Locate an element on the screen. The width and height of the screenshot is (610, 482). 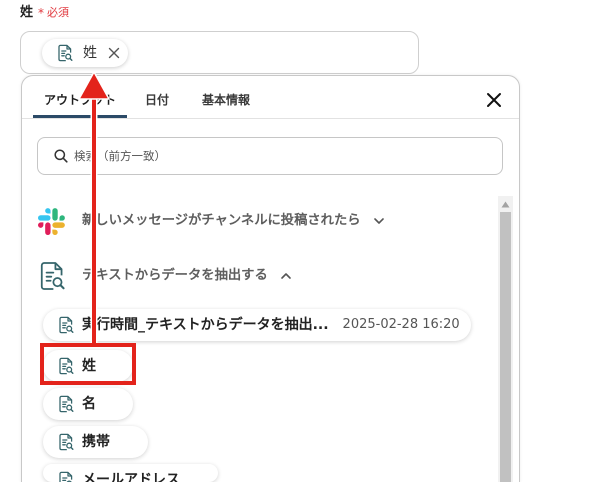
field-label: 姓 * 必須 is located at coordinates (44, 13).